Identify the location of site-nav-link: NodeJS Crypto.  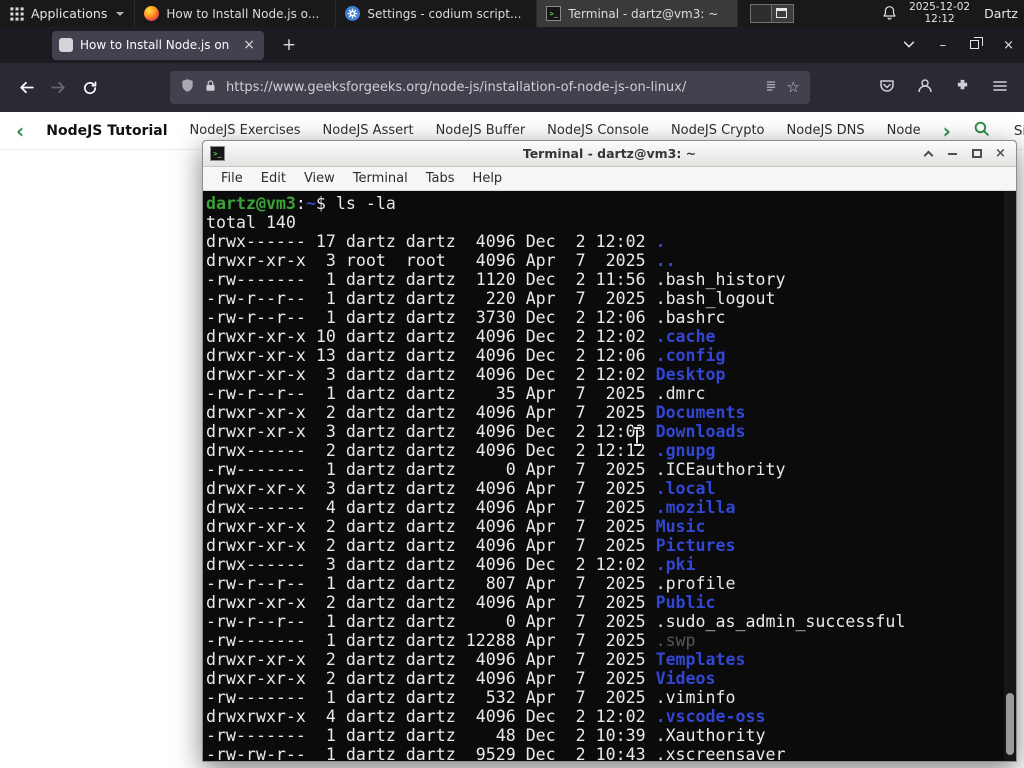
(718, 130).